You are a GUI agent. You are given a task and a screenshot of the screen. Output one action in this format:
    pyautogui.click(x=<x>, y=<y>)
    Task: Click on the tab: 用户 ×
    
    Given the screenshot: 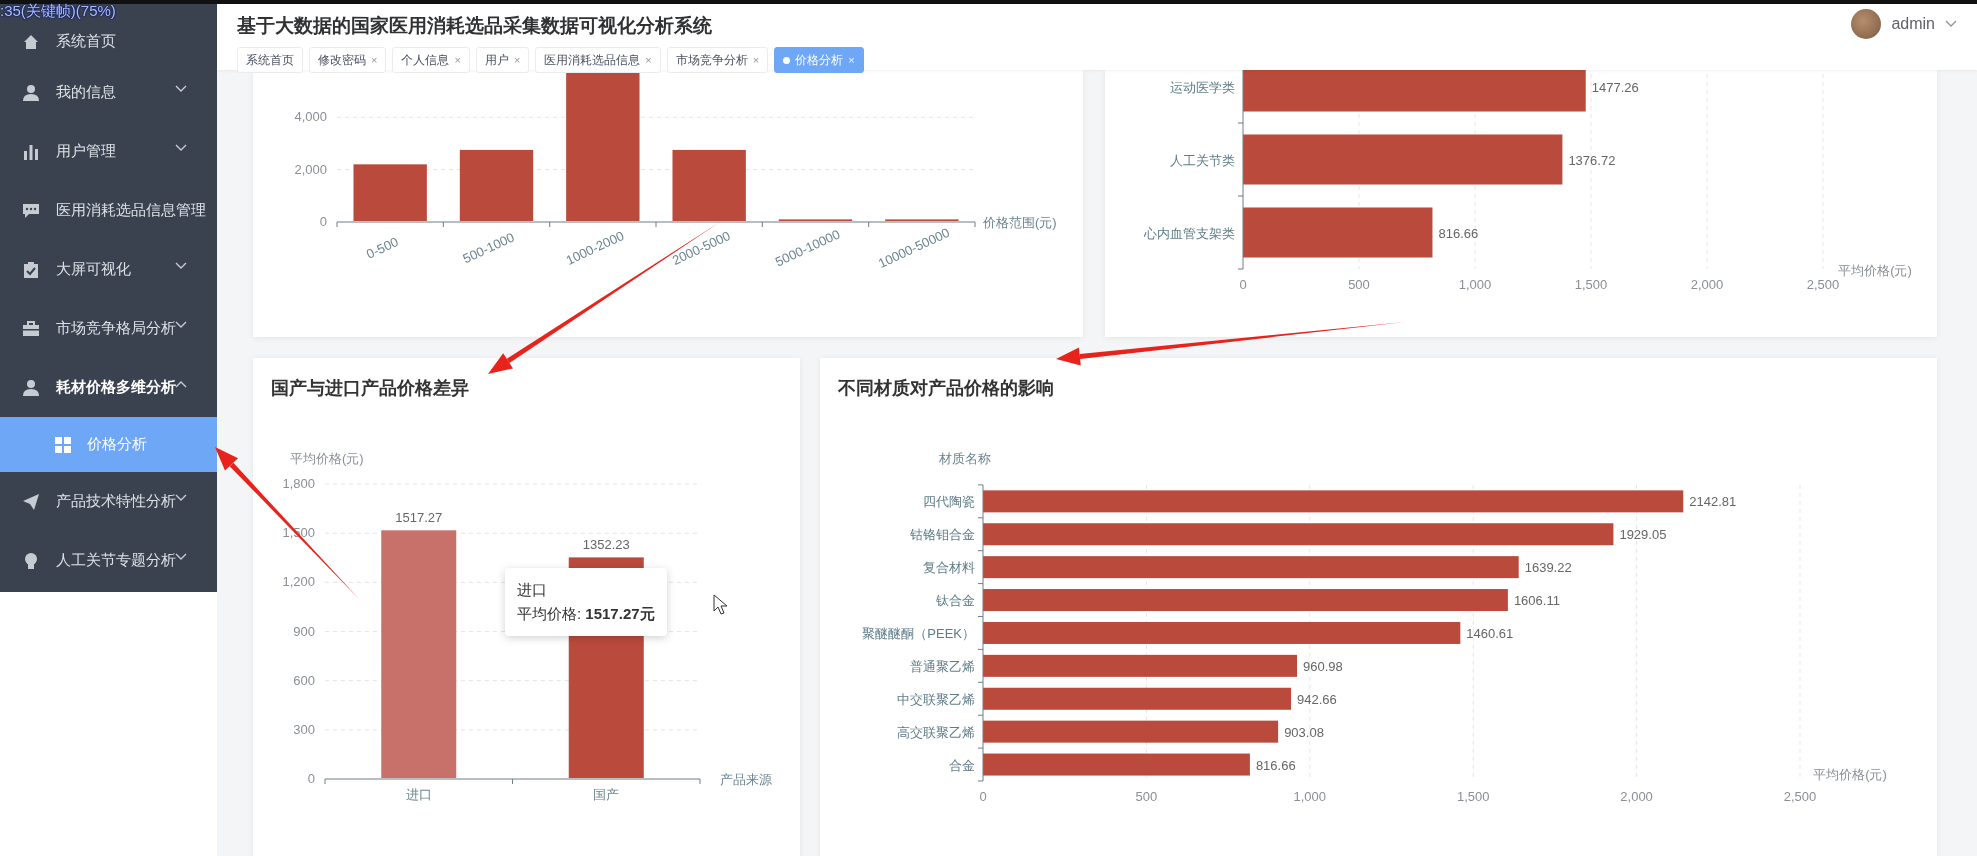 What is the action you would take?
    pyautogui.click(x=502, y=60)
    